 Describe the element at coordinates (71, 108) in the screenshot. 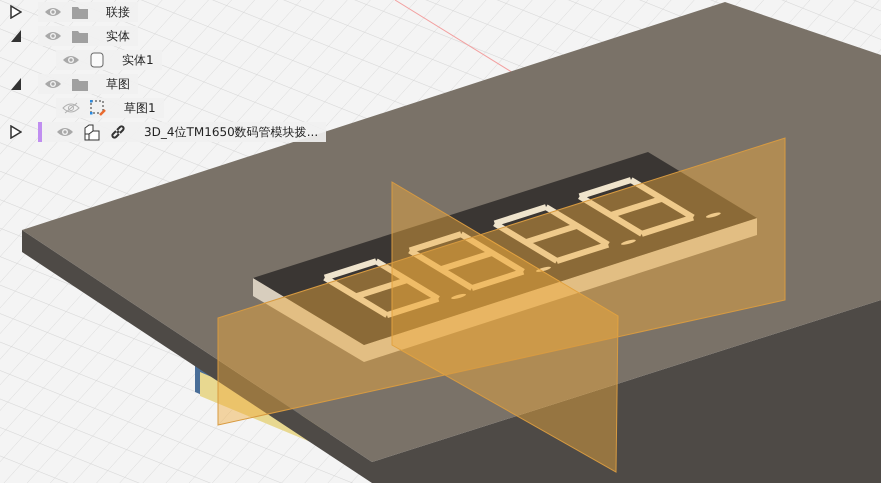

I see `eye-slash-icon` at that location.